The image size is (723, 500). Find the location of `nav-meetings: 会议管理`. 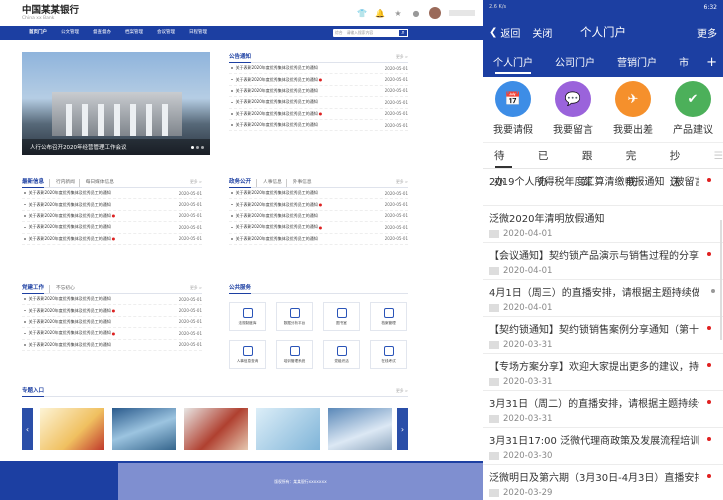

nav-meetings: 会议管理 is located at coordinates (166, 33).